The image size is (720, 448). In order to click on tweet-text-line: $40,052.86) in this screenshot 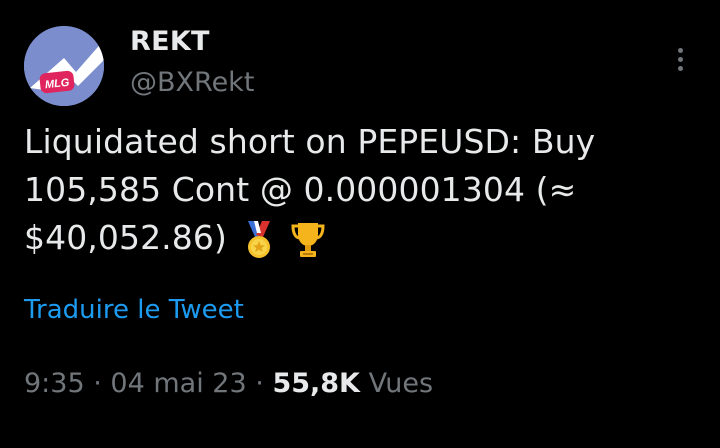, I will do `click(125, 237)`.